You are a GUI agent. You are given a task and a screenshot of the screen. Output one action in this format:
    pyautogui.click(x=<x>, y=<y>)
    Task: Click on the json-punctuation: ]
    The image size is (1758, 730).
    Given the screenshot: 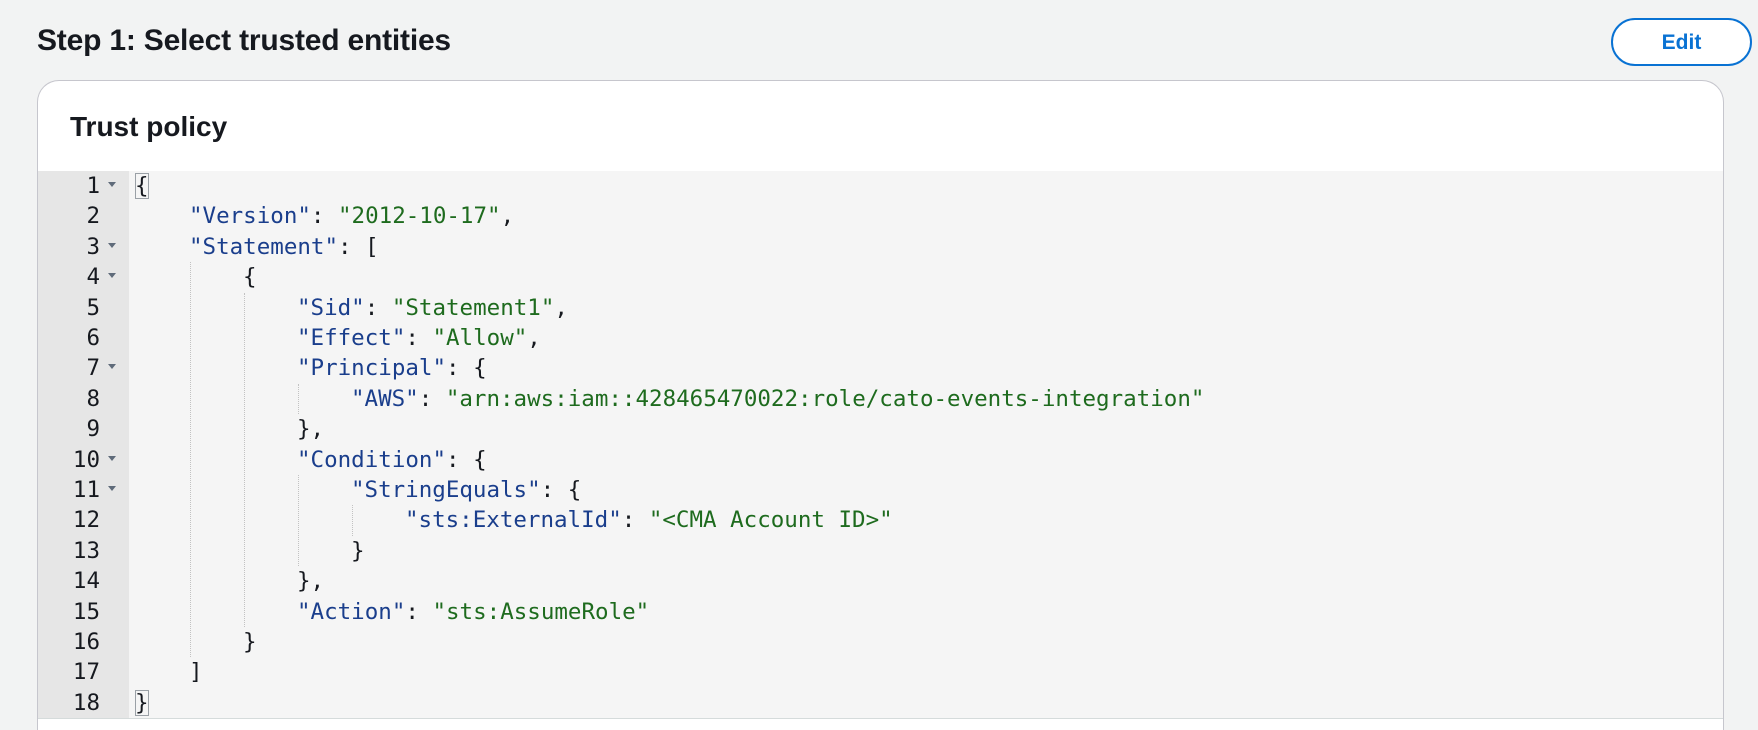 What is the action you would take?
    pyautogui.click(x=196, y=672)
    